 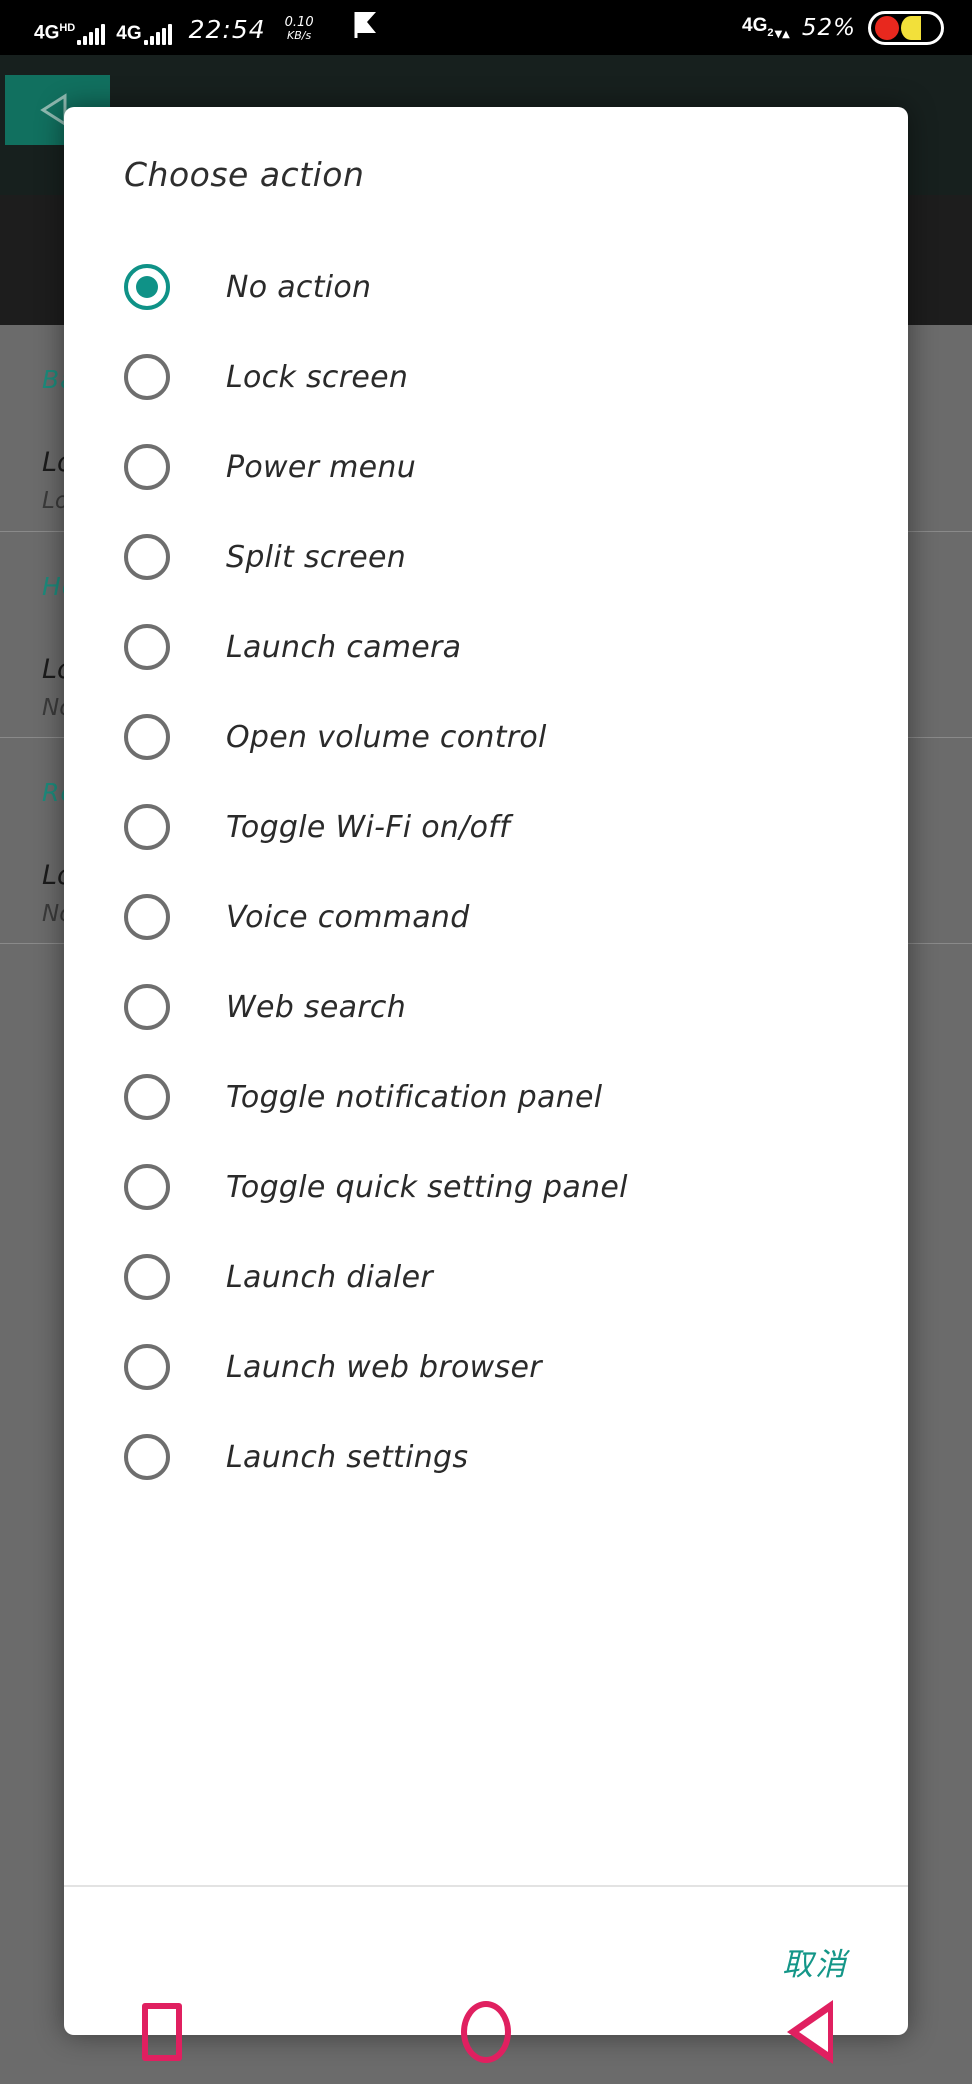 I want to click on battery-icon, so click(x=906, y=27).